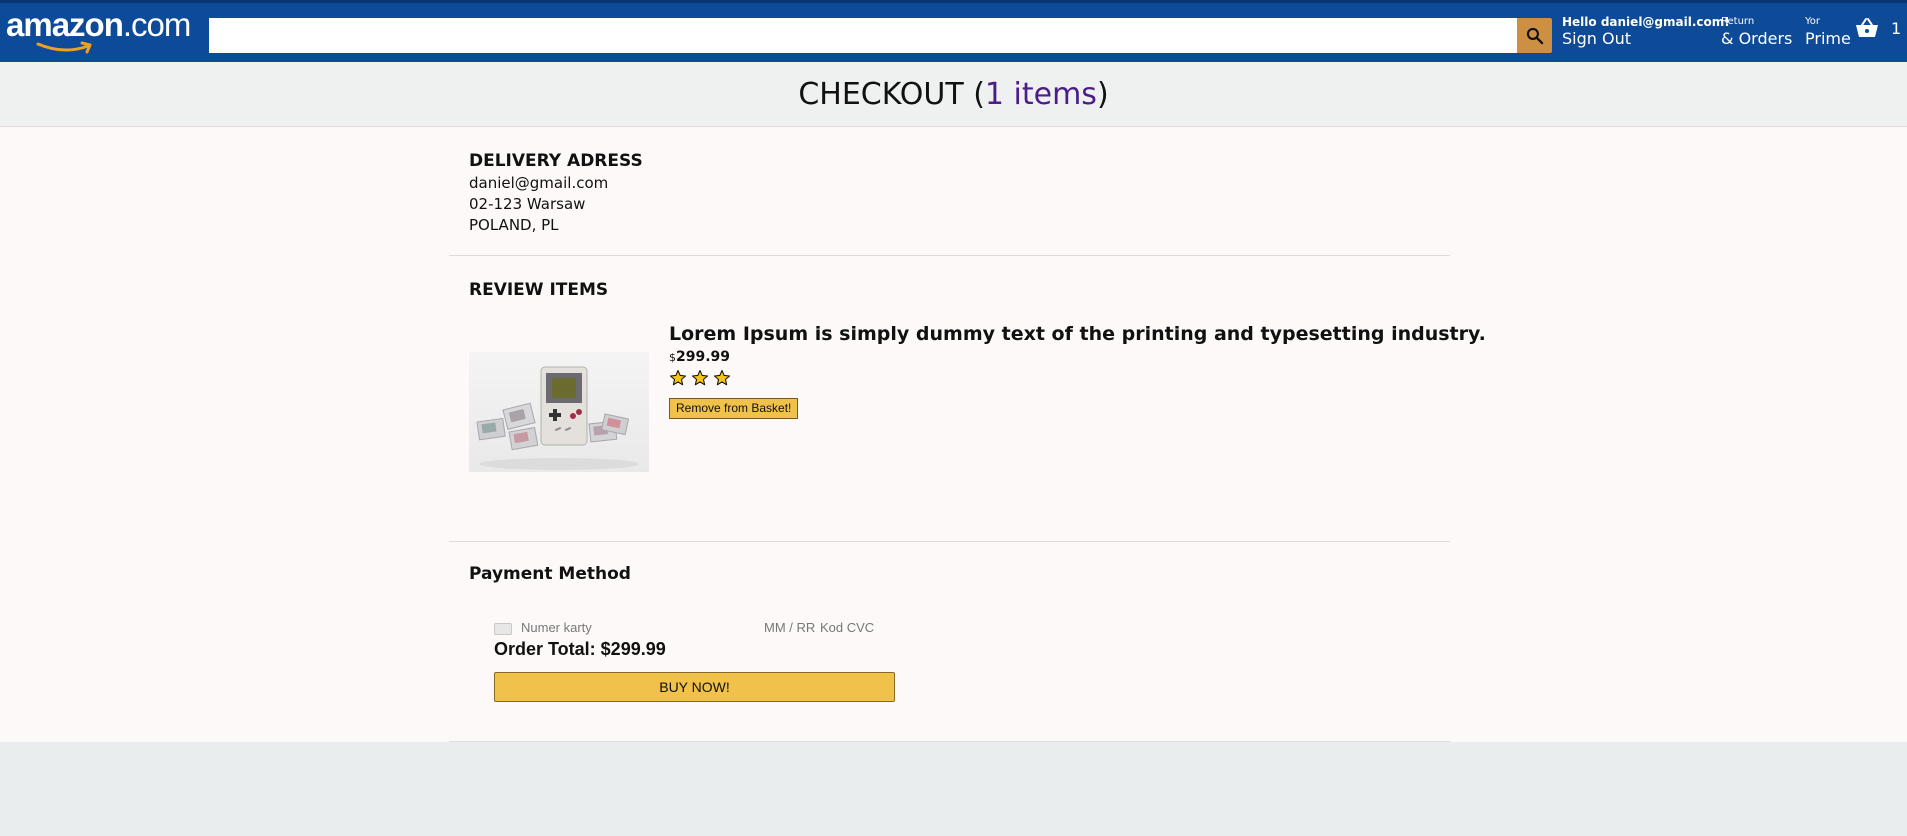 This screenshot has width=1907, height=836. What do you see at coordinates (703, 357) in the screenshot?
I see `price-value: 299.99` at bounding box center [703, 357].